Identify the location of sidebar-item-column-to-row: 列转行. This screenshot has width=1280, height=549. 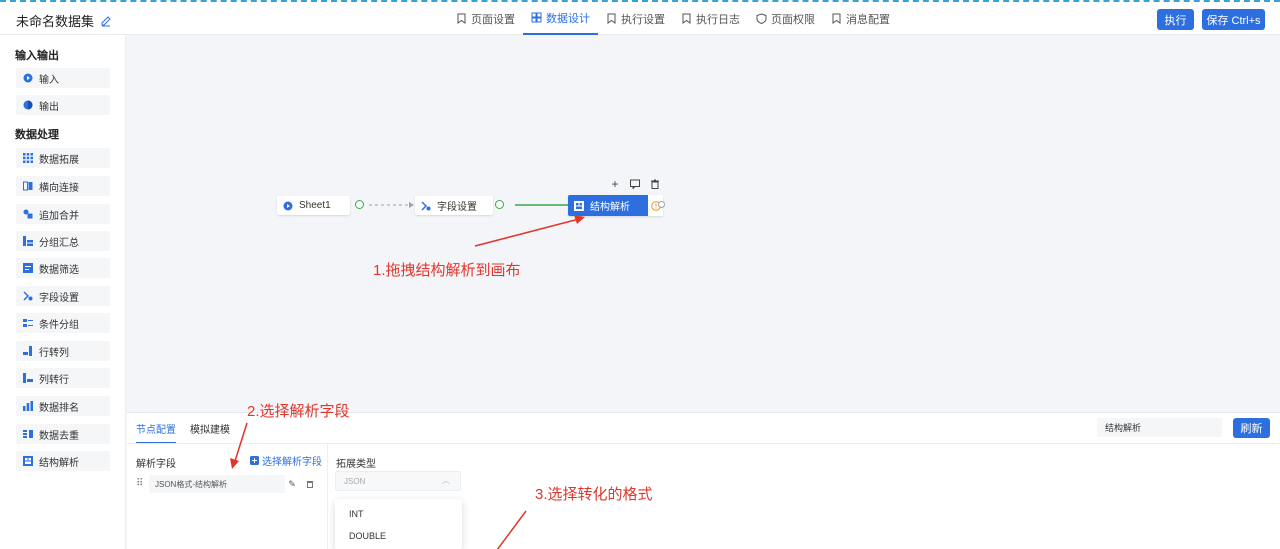
(63, 378).